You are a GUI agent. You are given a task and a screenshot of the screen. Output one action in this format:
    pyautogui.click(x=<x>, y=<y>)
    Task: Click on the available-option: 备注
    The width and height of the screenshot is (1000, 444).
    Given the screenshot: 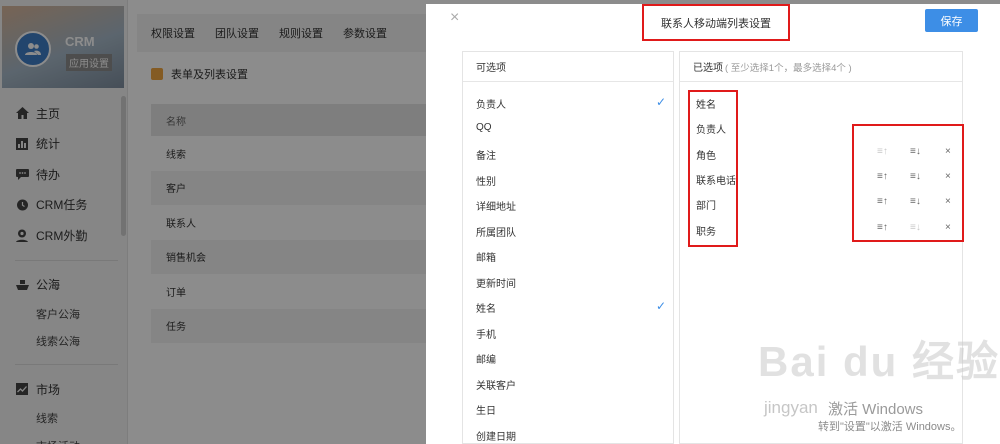 What is the action you would take?
    pyautogui.click(x=571, y=154)
    